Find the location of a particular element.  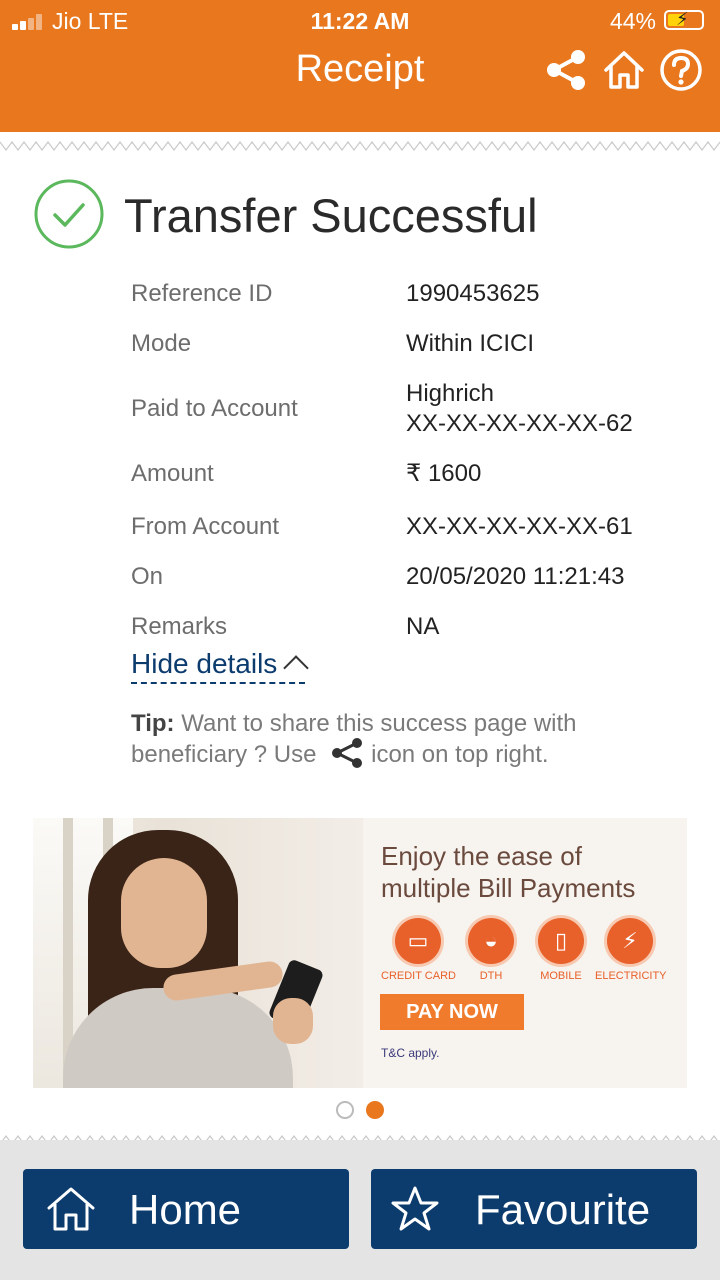

home-button: Home is located at coordinates (186, 1209).